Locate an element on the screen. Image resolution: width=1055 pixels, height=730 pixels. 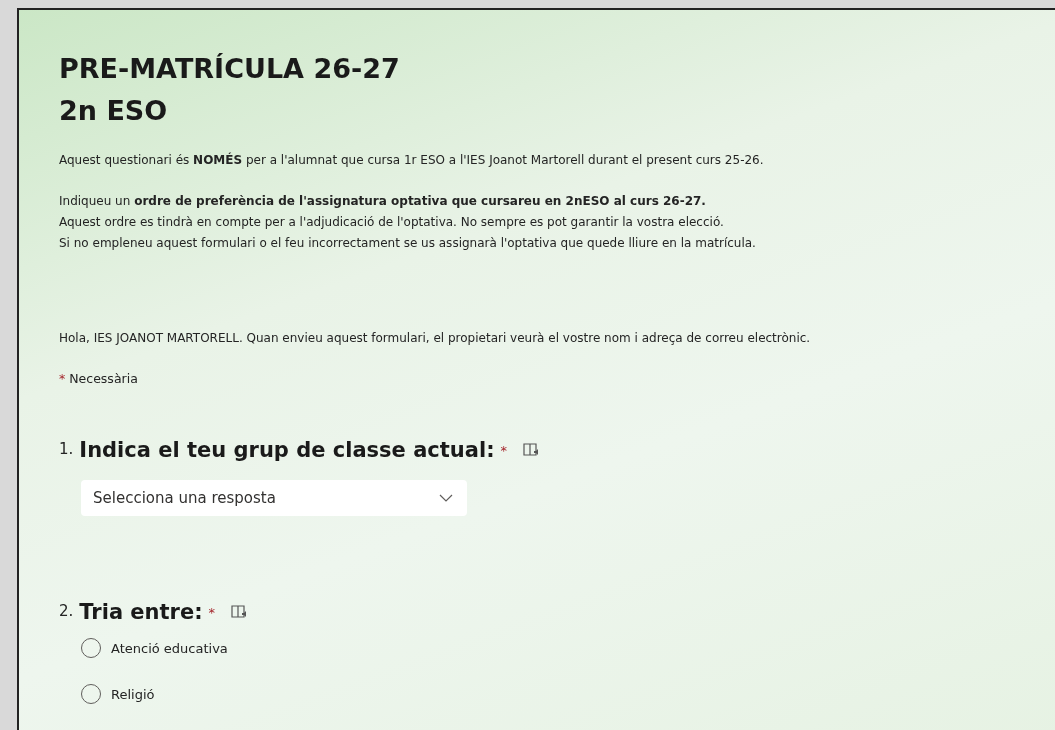
option-label: Religió is located at coordinates (133, 694).